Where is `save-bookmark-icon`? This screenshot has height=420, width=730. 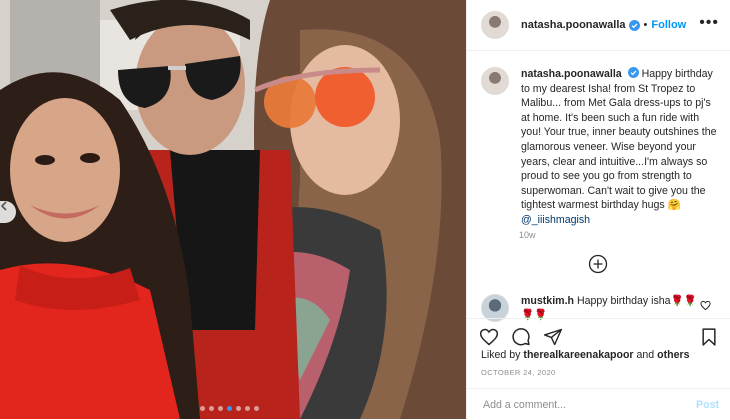 save-bookmark-icon is located at coordinates (709, 337).